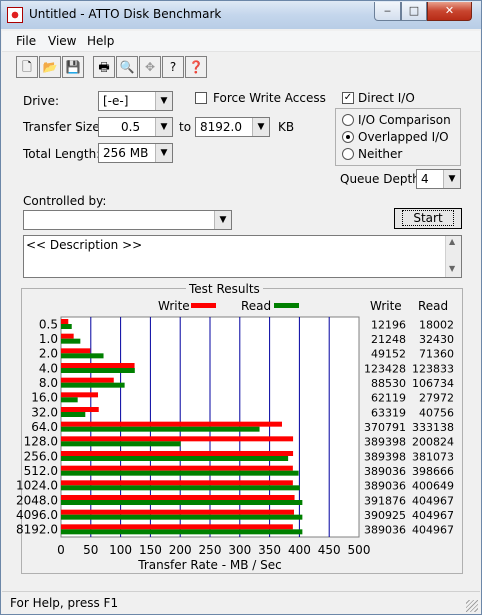 The width and height of the screenshot is (482, 615). I want to click on read-value: 106734, so click(433, 383).